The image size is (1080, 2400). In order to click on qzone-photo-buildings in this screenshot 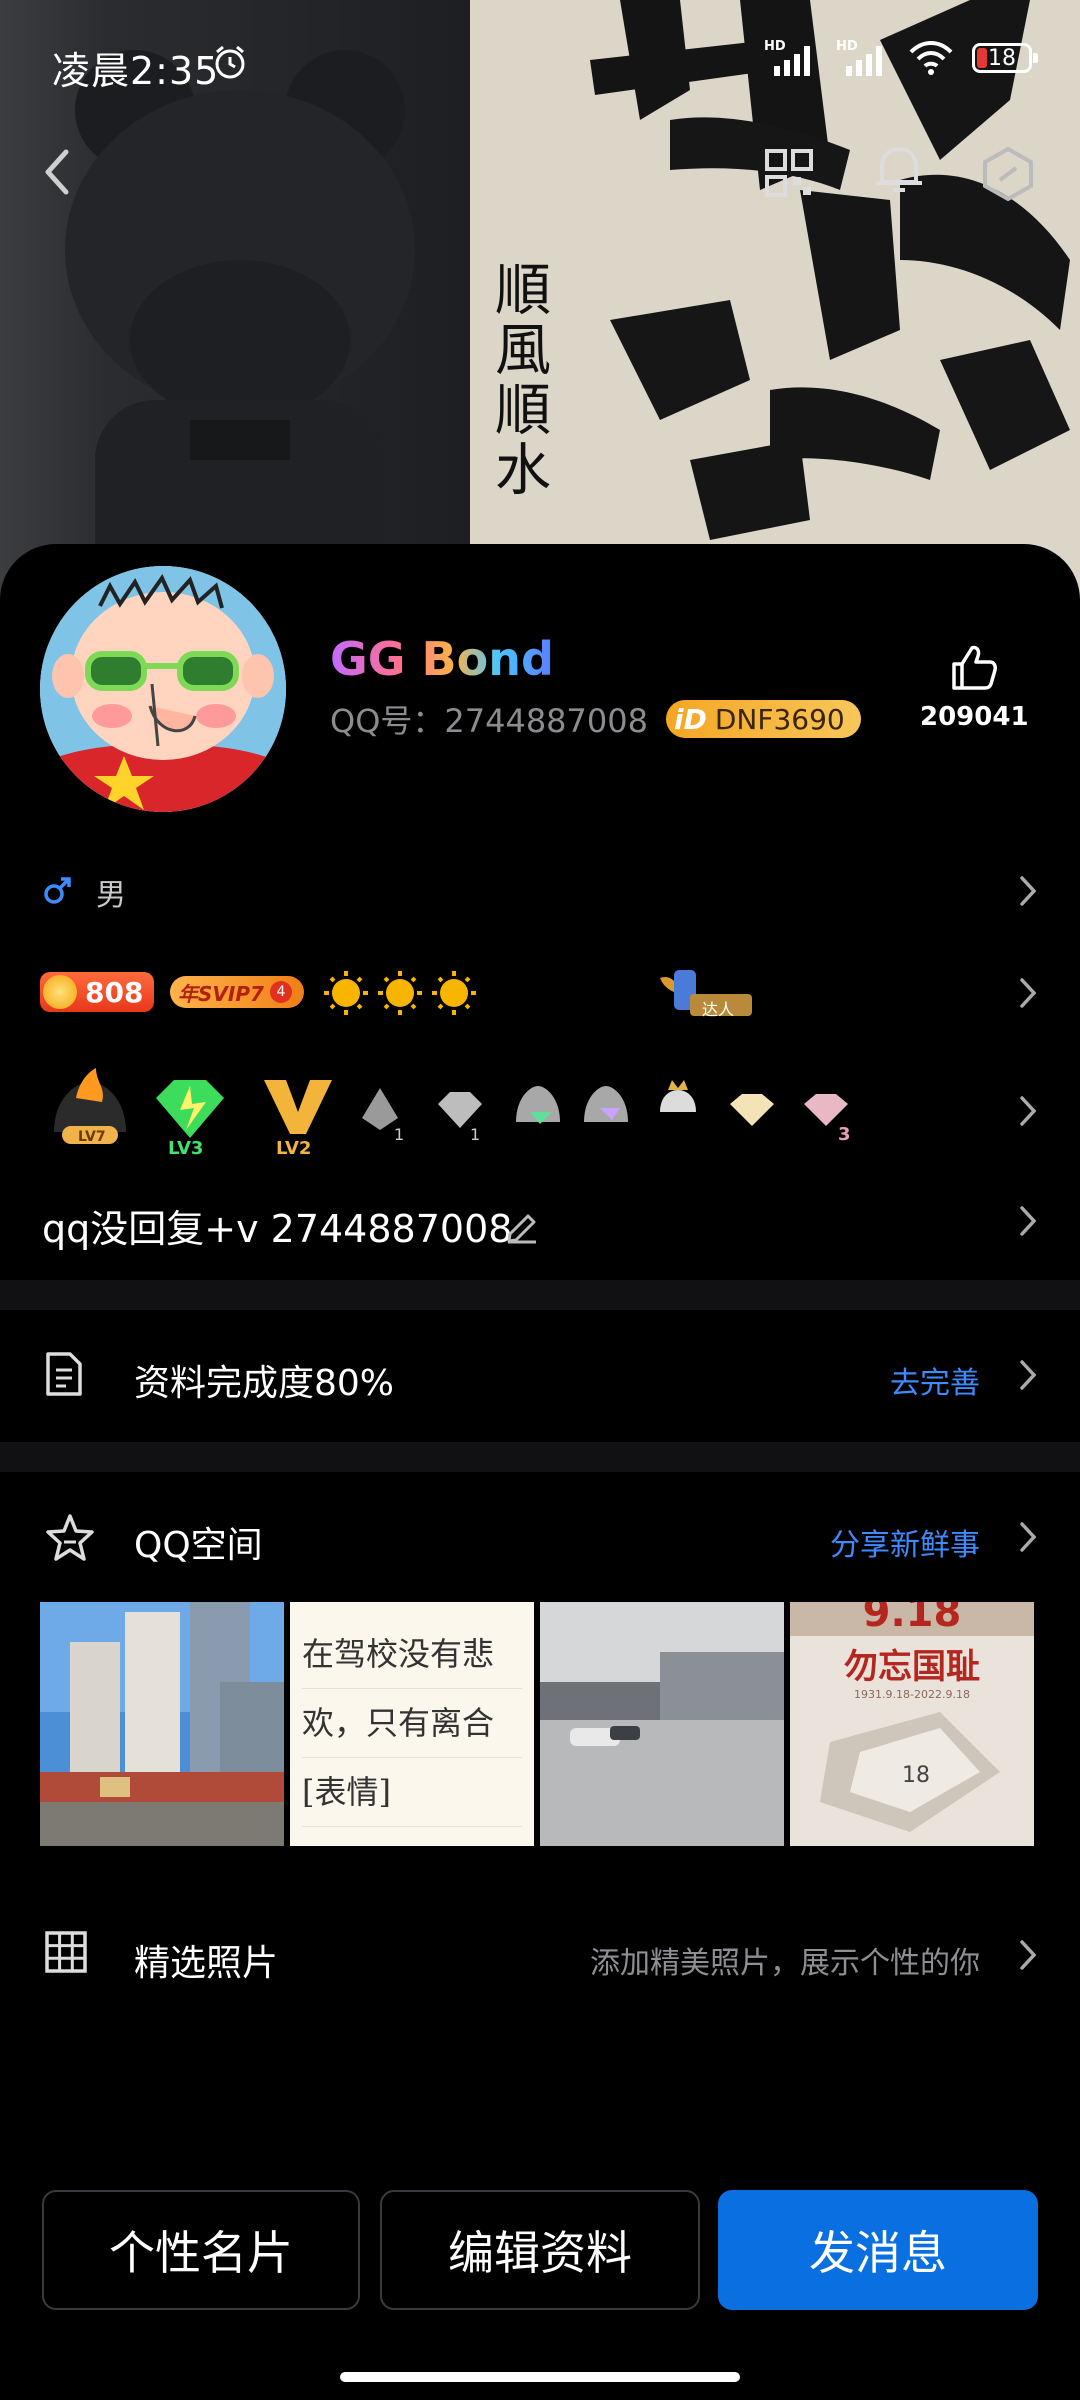, I will do `click(162, 1724)`.